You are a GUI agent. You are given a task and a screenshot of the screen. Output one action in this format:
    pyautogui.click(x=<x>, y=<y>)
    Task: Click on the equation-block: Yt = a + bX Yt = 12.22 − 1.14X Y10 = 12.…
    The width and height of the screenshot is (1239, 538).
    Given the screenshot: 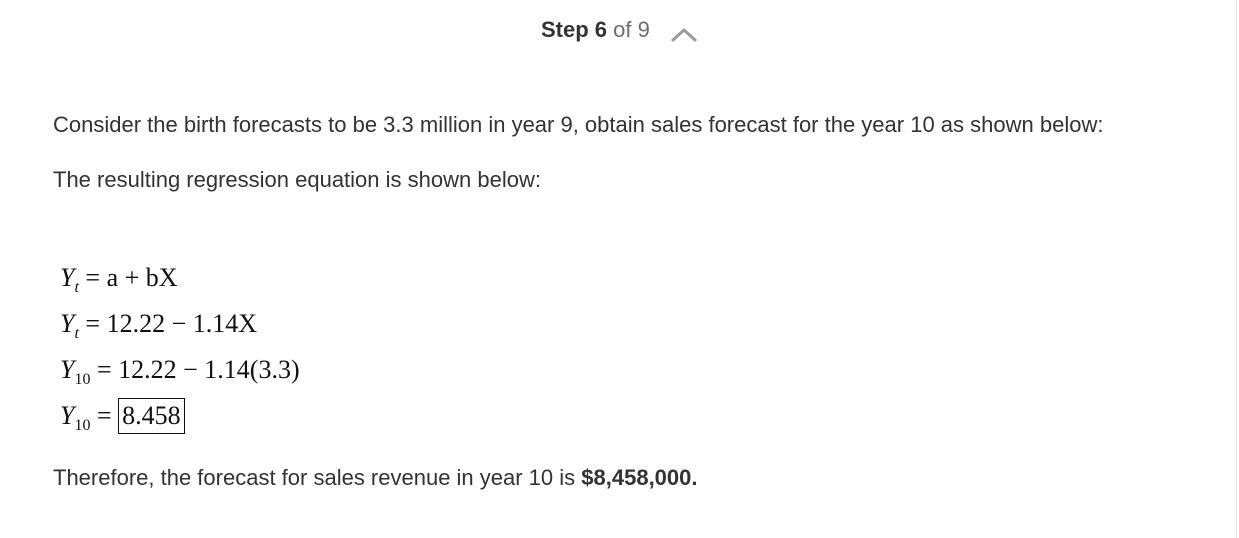 What is the action you would take?
    pyautogui.click(x=180, y=347)
    